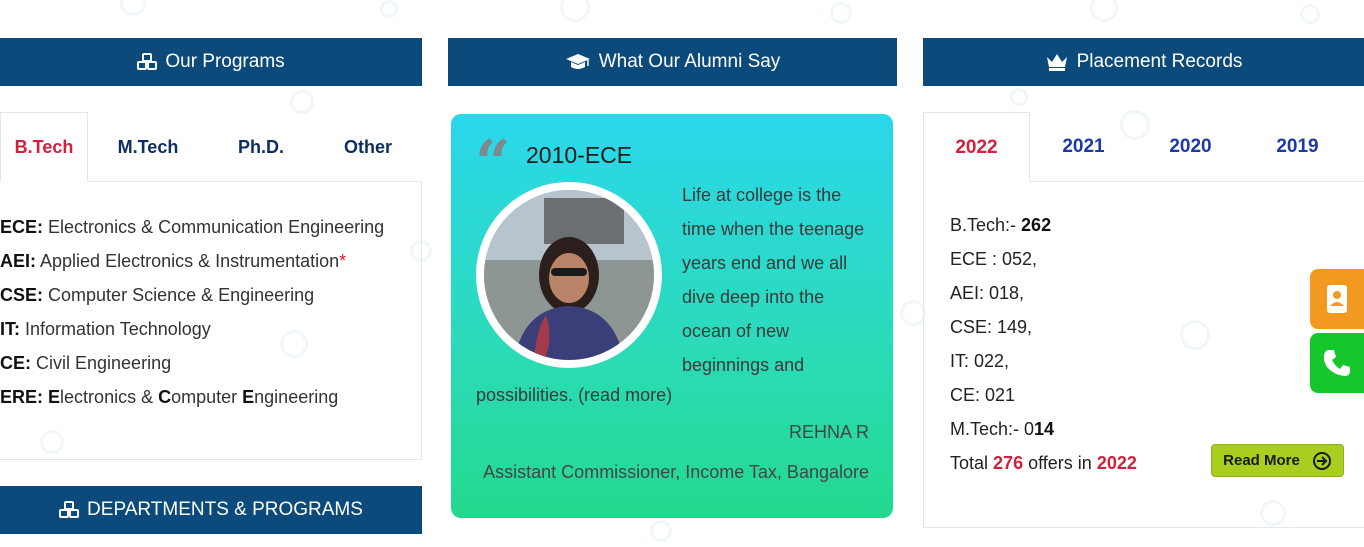  I want to click on departments-header: DEPARTMENTS & PROGRAMS, so click(211, 510).